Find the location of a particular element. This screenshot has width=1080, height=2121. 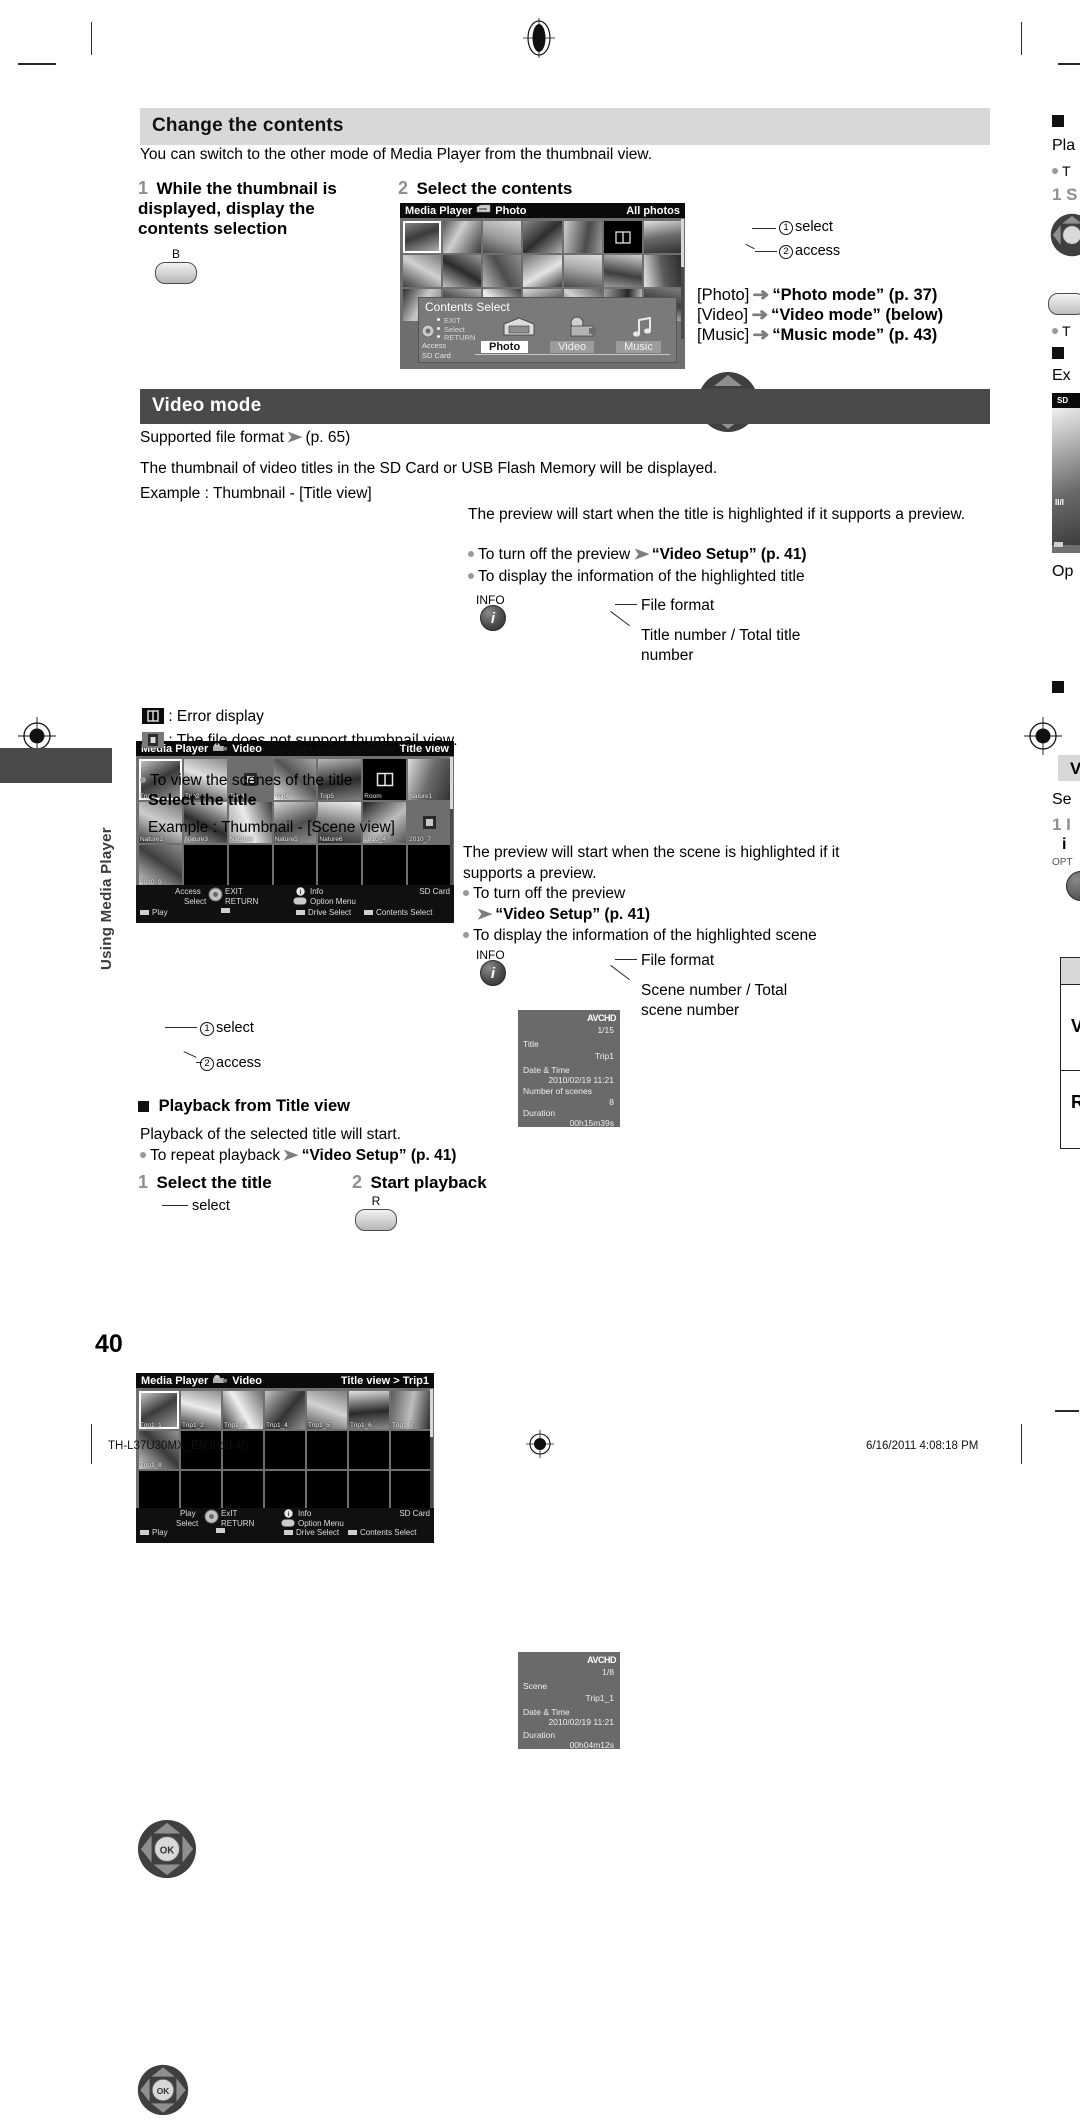

info-title-row-duration-label: Duration is located at coordinates (539, 1113).